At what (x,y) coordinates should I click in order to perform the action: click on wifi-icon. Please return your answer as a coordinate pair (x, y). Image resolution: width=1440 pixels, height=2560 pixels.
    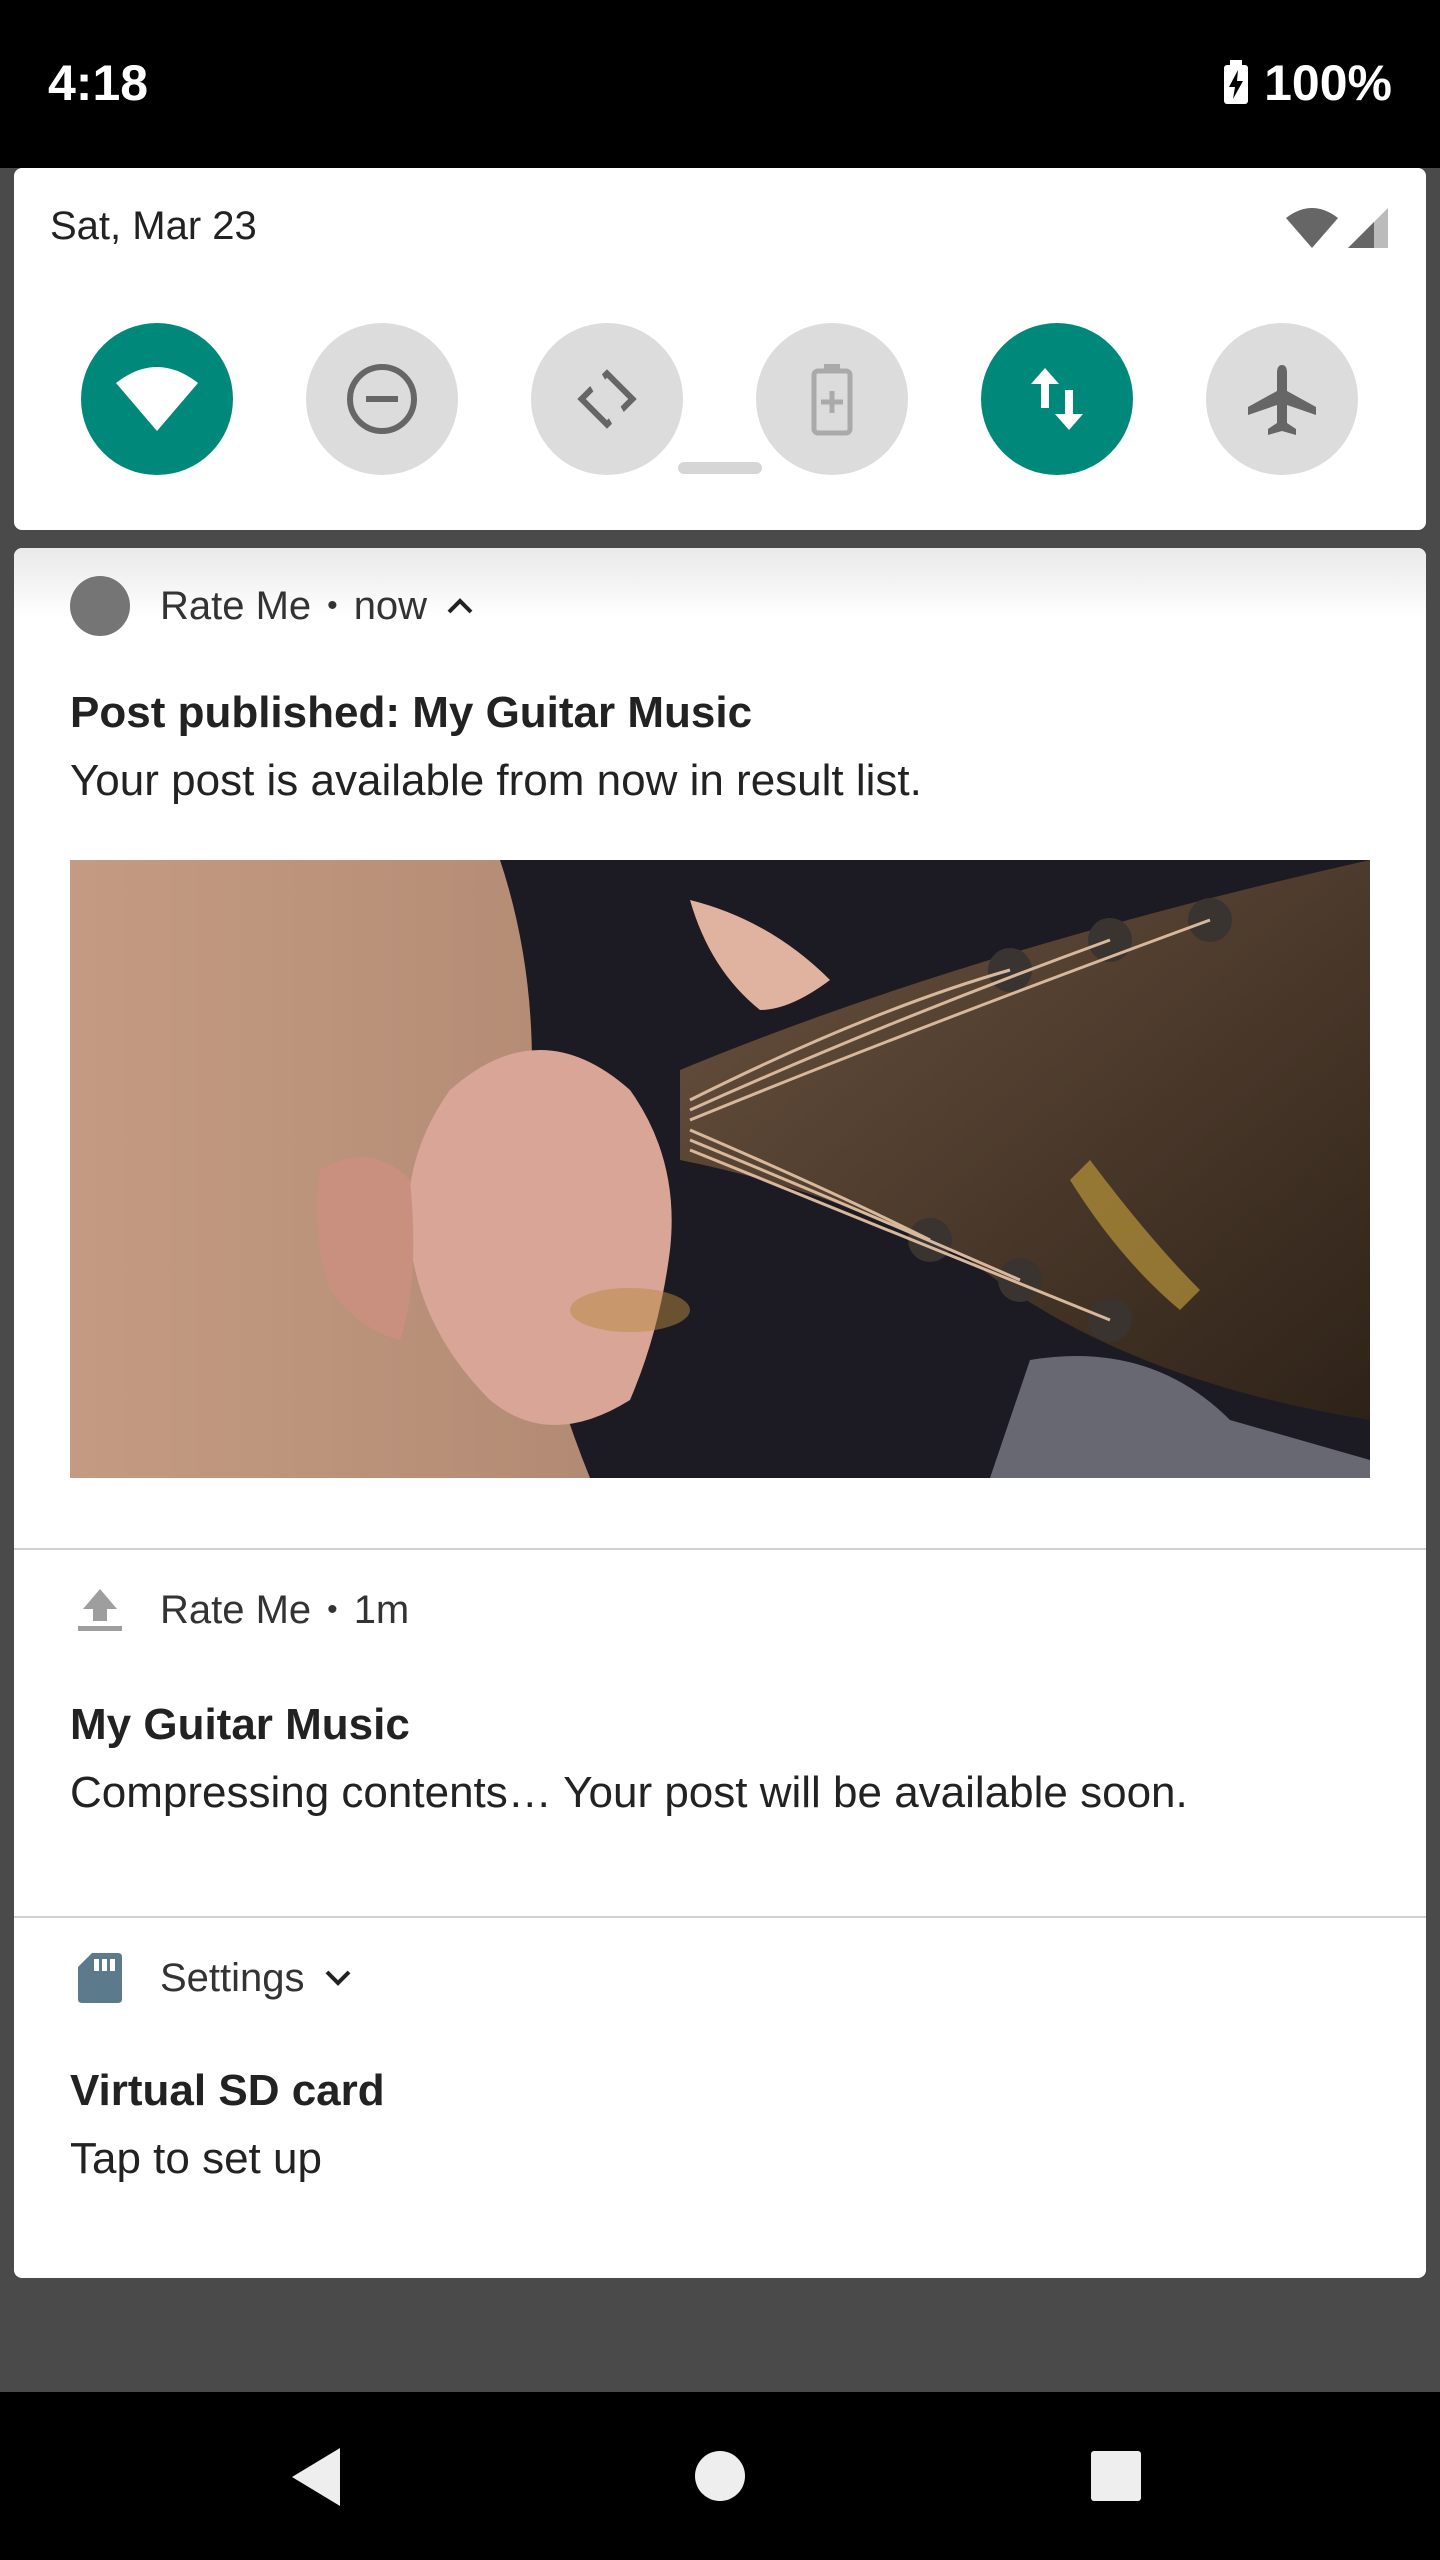
    Looking at the image, I should click on (157, 399).